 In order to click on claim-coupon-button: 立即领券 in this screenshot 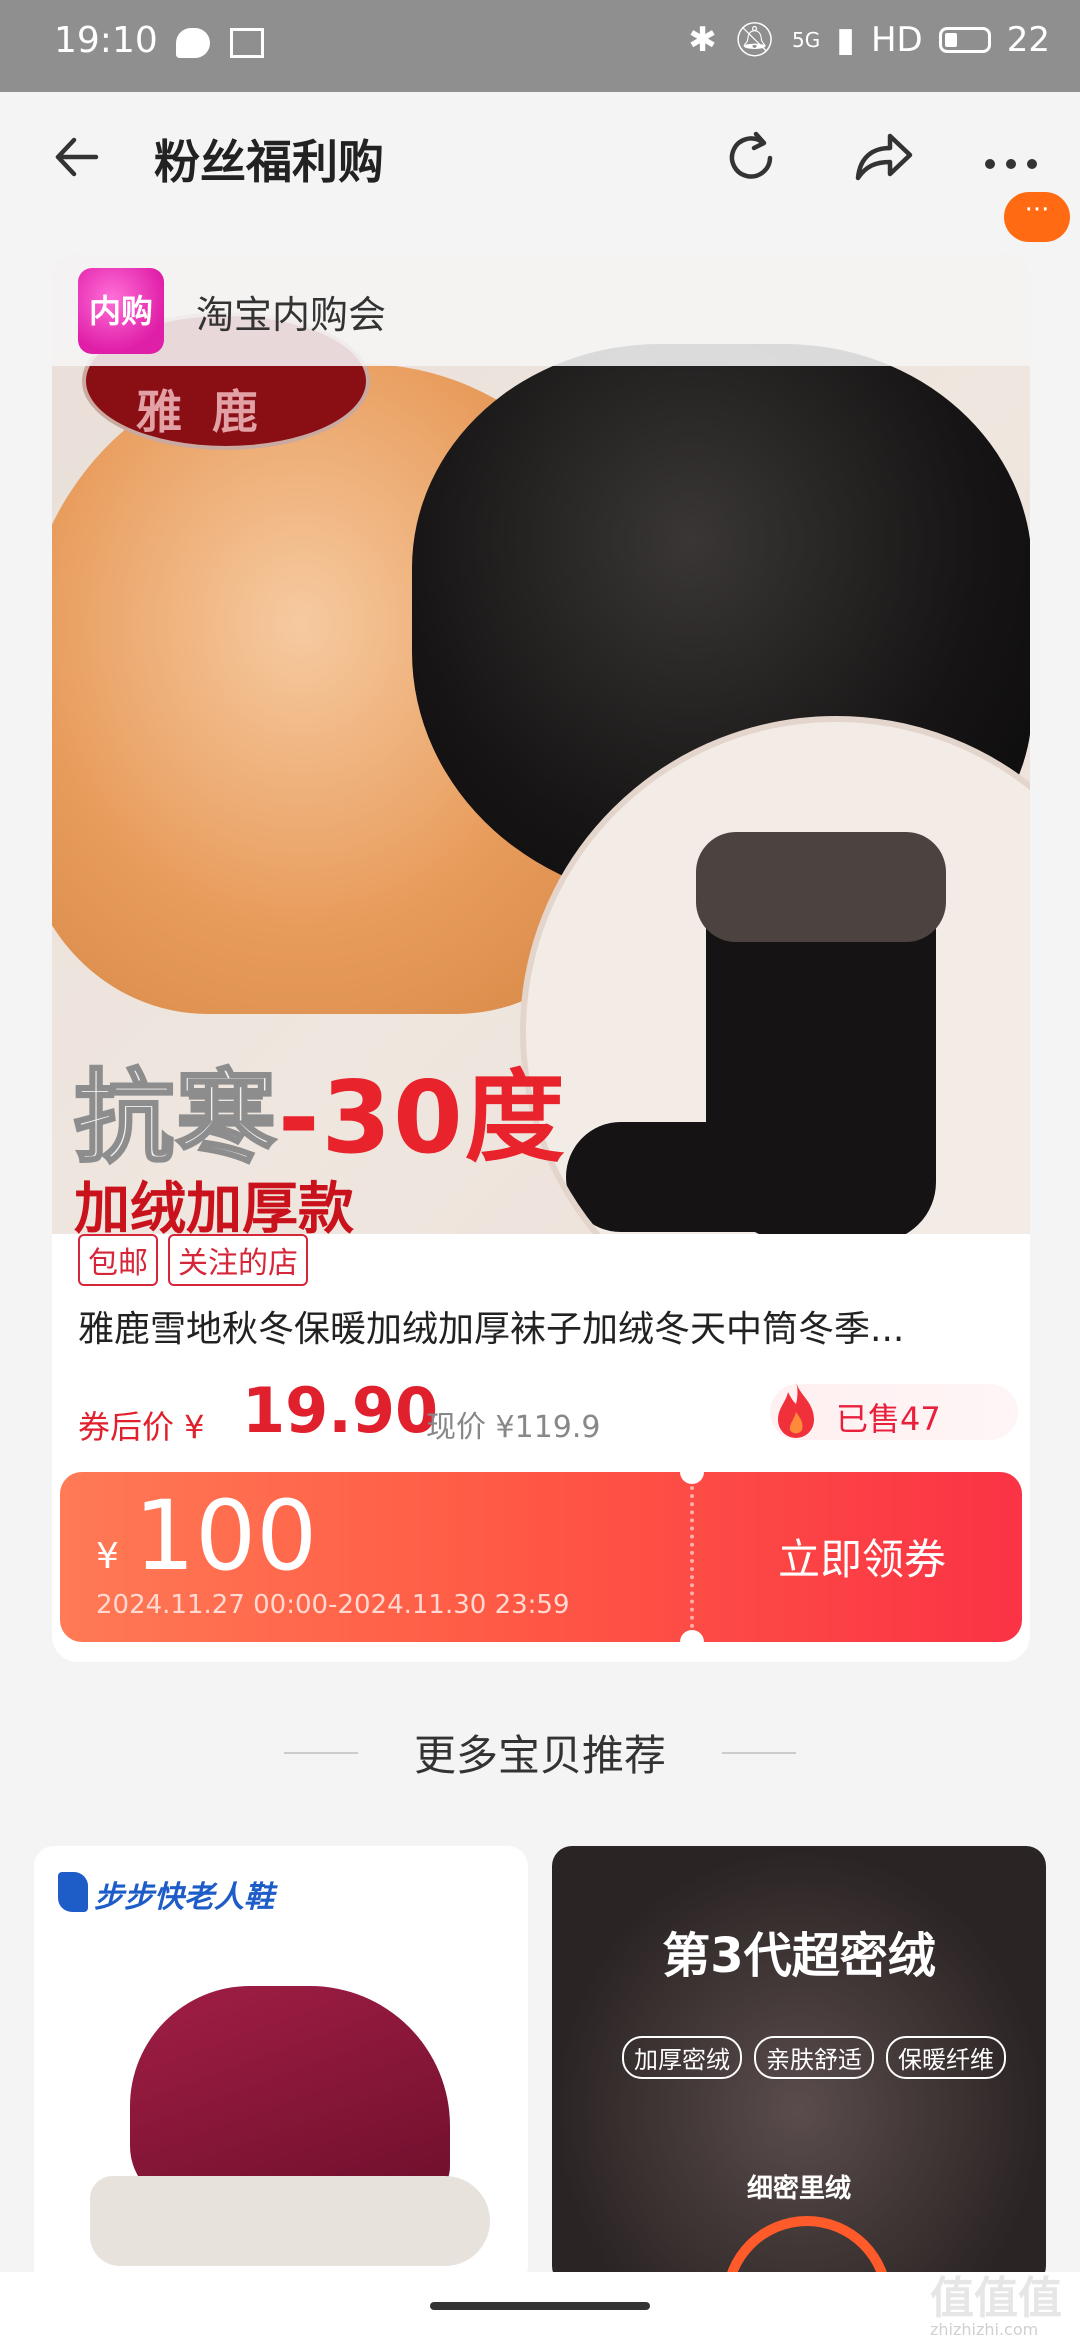, I will do `click(862, 1556)`.